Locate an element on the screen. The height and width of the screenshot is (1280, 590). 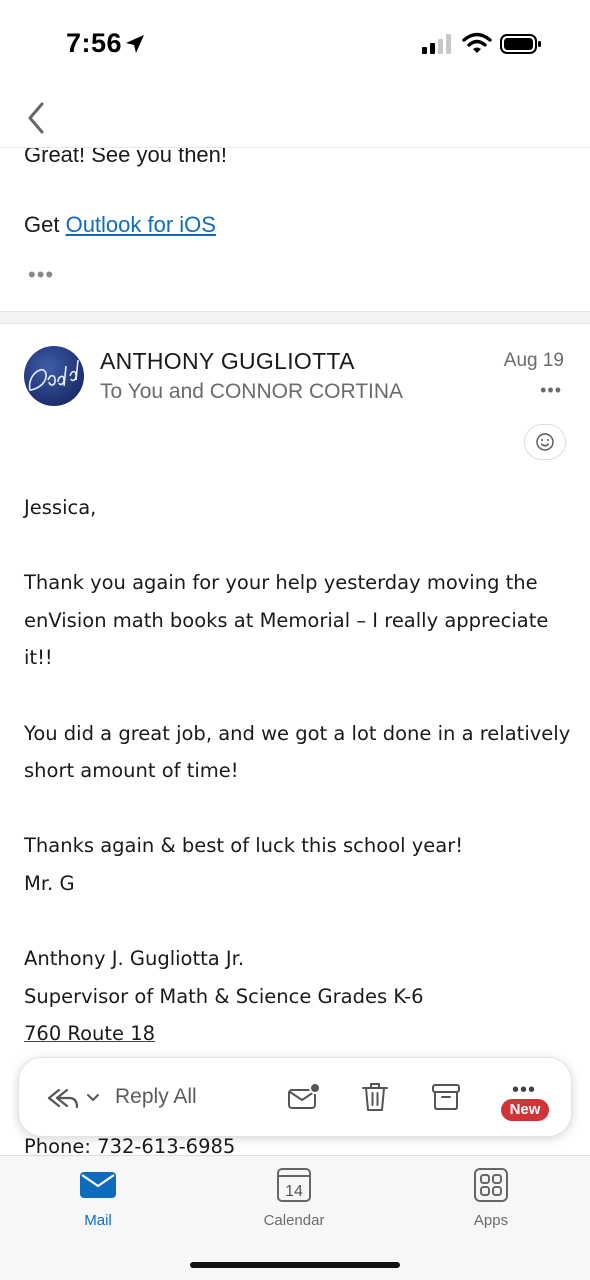
apps-grid-icon is located at coordinates (491, 1185).